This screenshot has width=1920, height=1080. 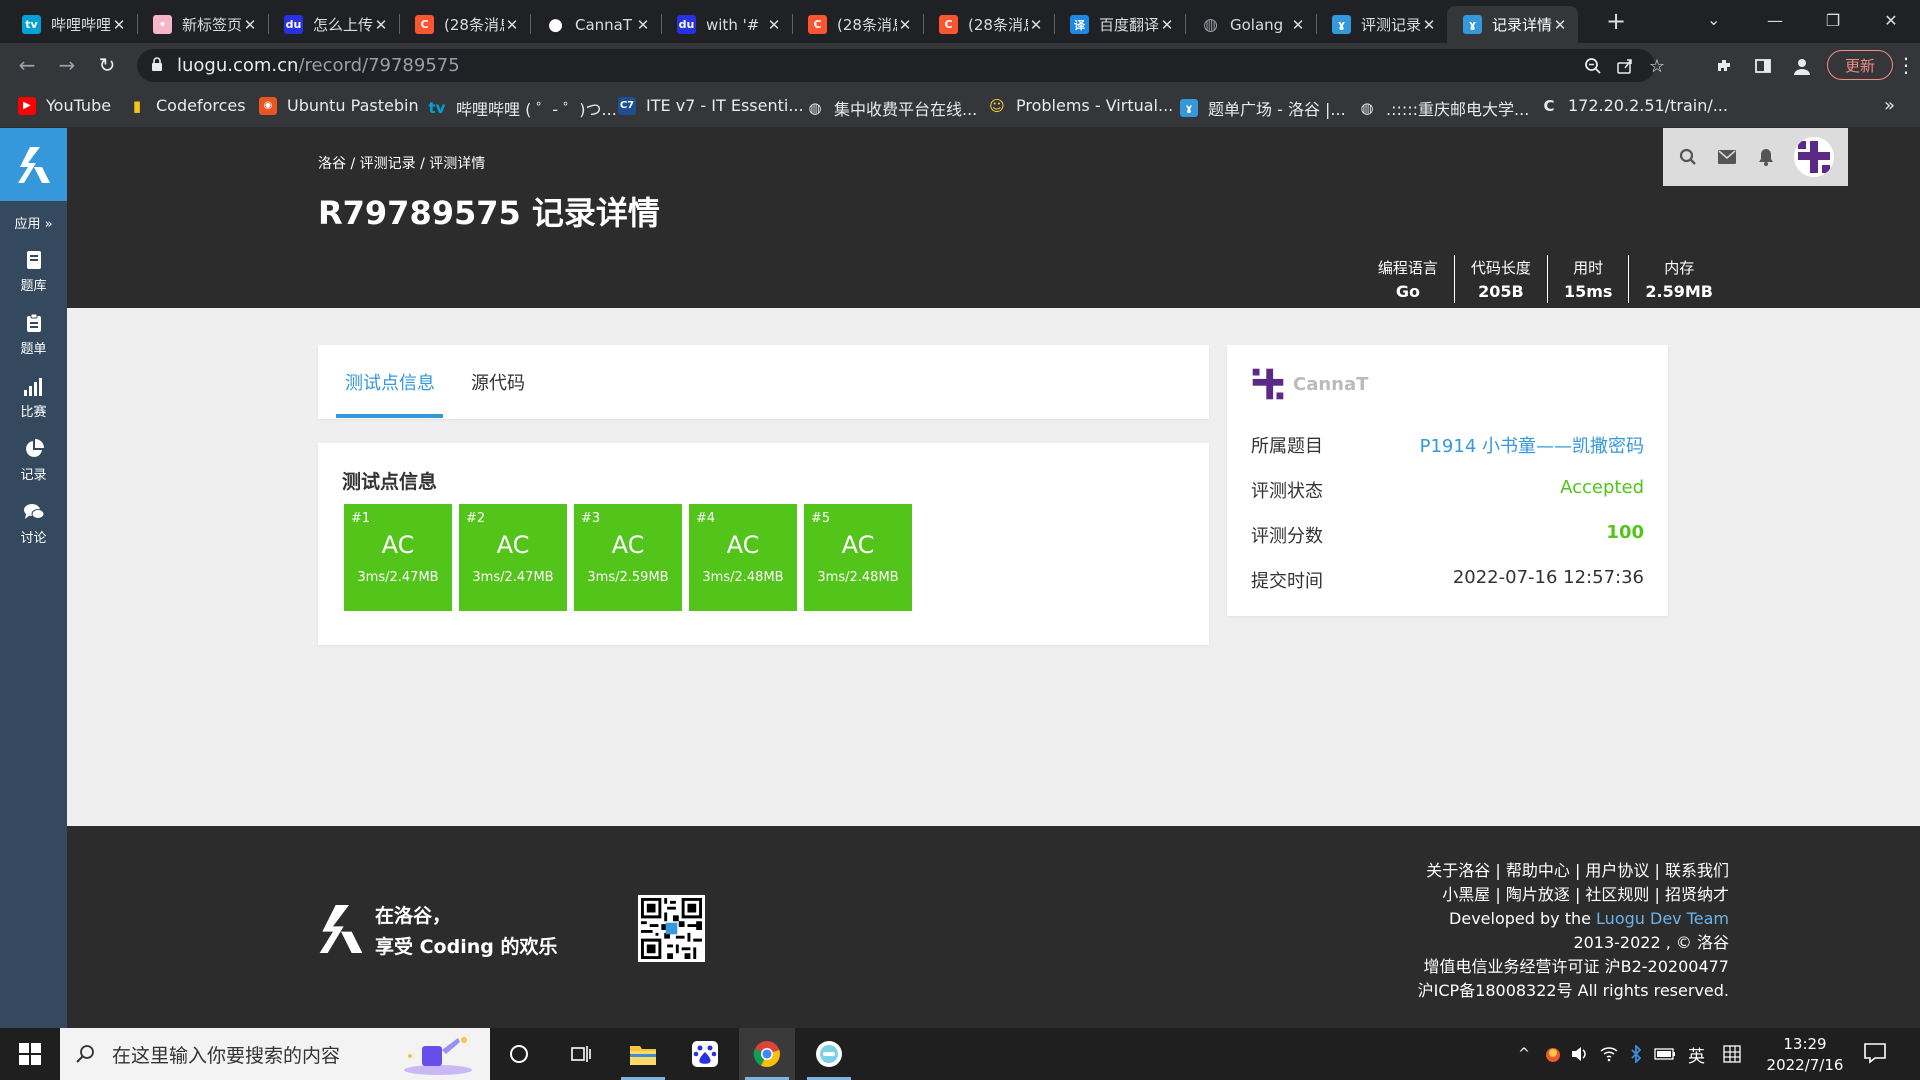 I want to click on cortana-button, so click(x=519, y=1054).